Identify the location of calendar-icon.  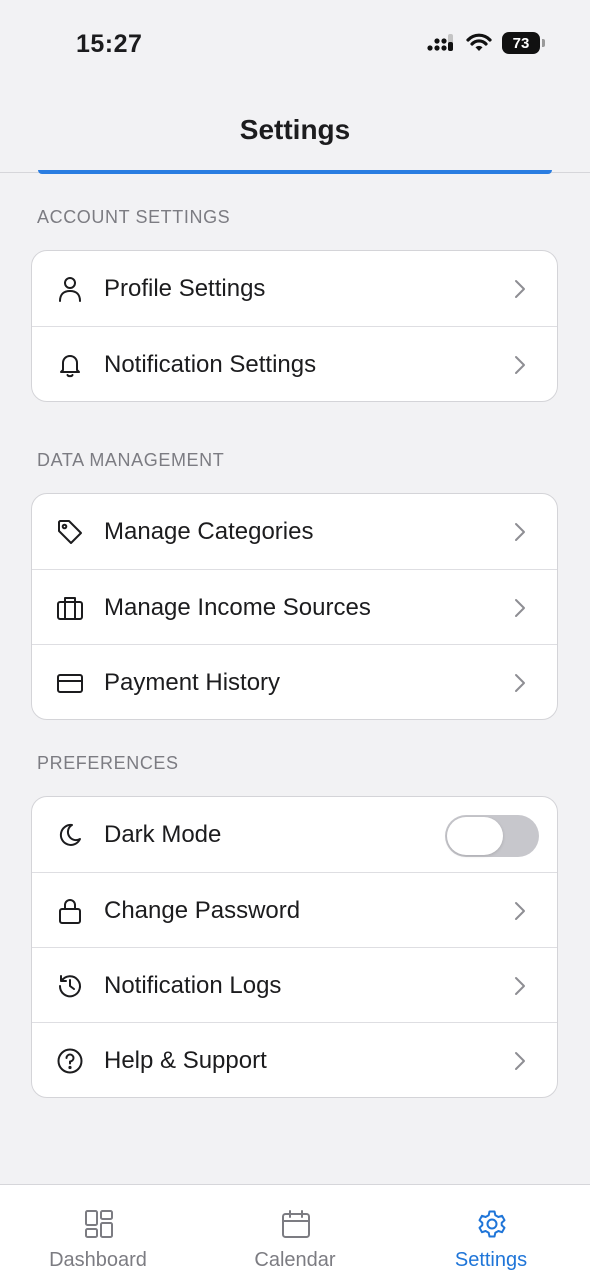
(296, 1224).